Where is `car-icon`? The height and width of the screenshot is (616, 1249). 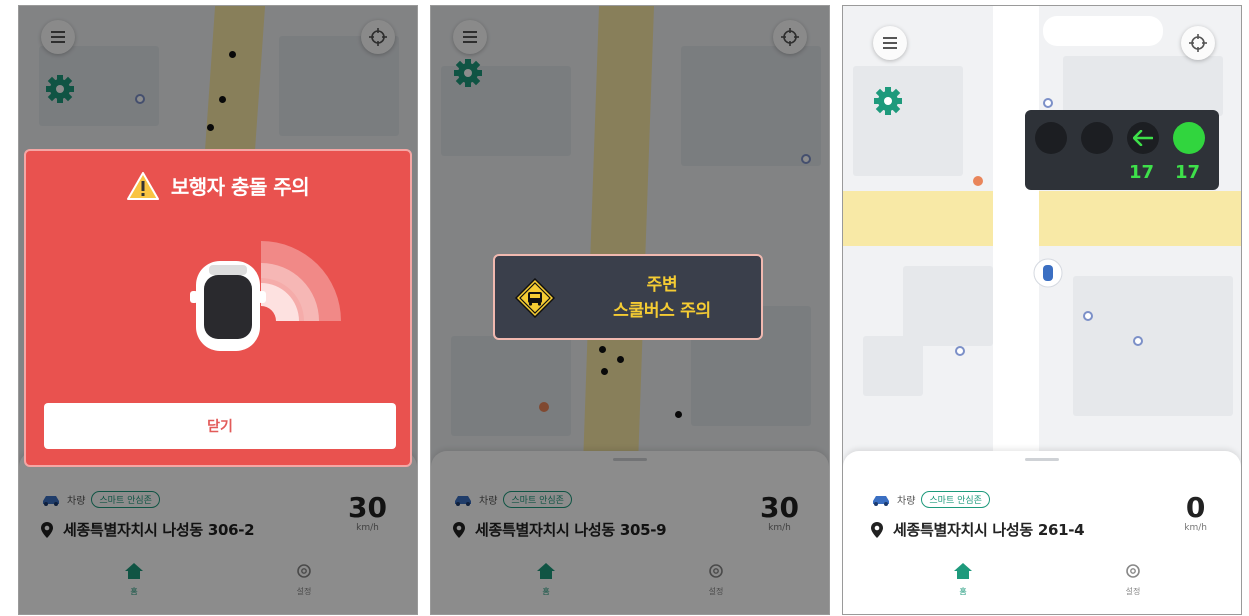
car-icon is located at coordinates (881, 500).